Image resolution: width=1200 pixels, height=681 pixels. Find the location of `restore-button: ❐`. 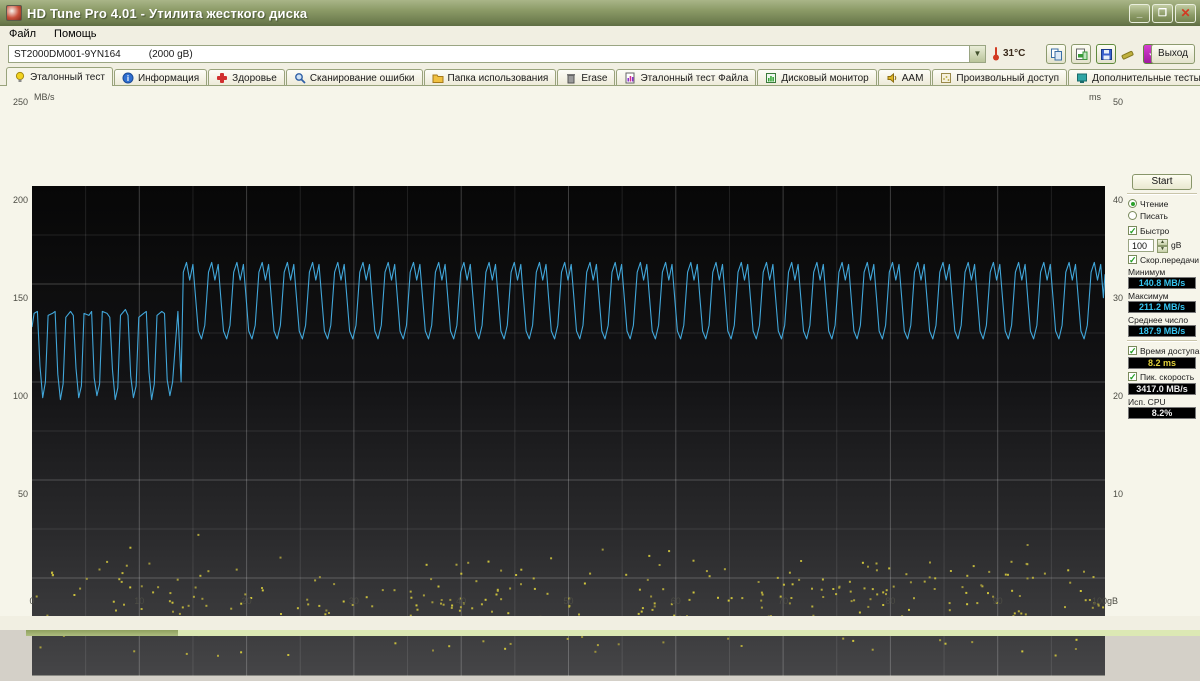

restore-button: ❐ is located at coordinates (1162, 13).